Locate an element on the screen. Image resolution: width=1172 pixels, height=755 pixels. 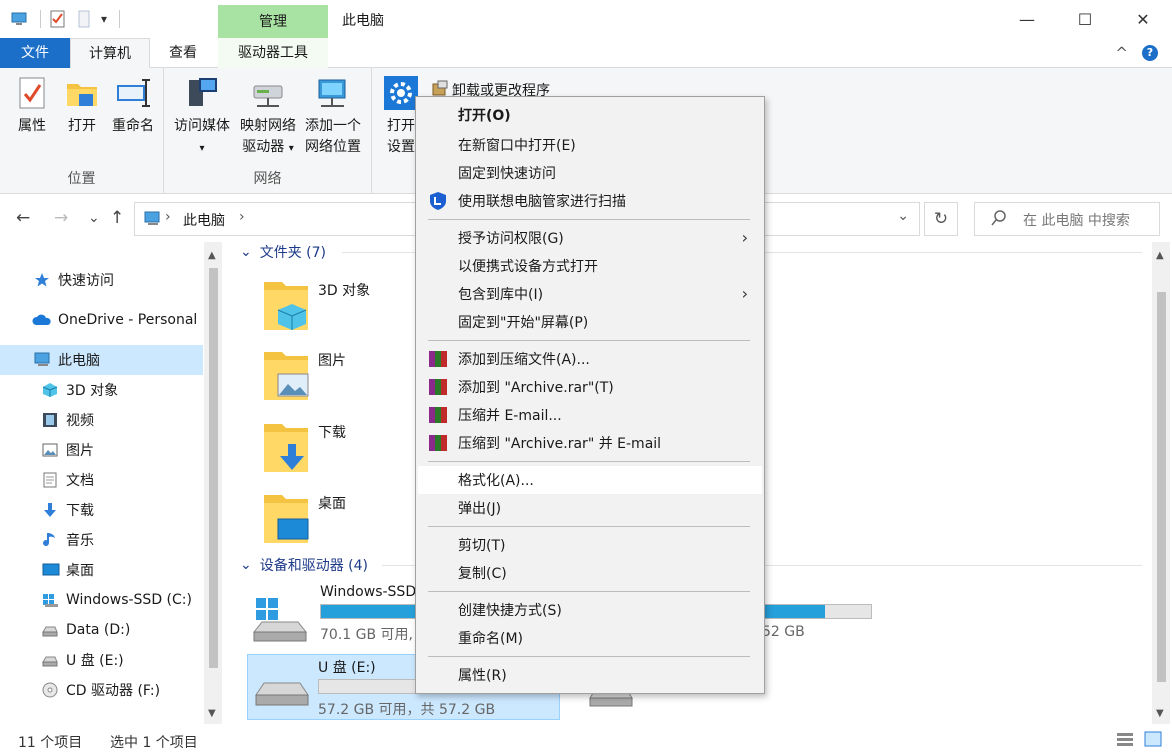
menu-item-label: 使用联想电脑管家进行扫描 is located at coordinates (542, 202).